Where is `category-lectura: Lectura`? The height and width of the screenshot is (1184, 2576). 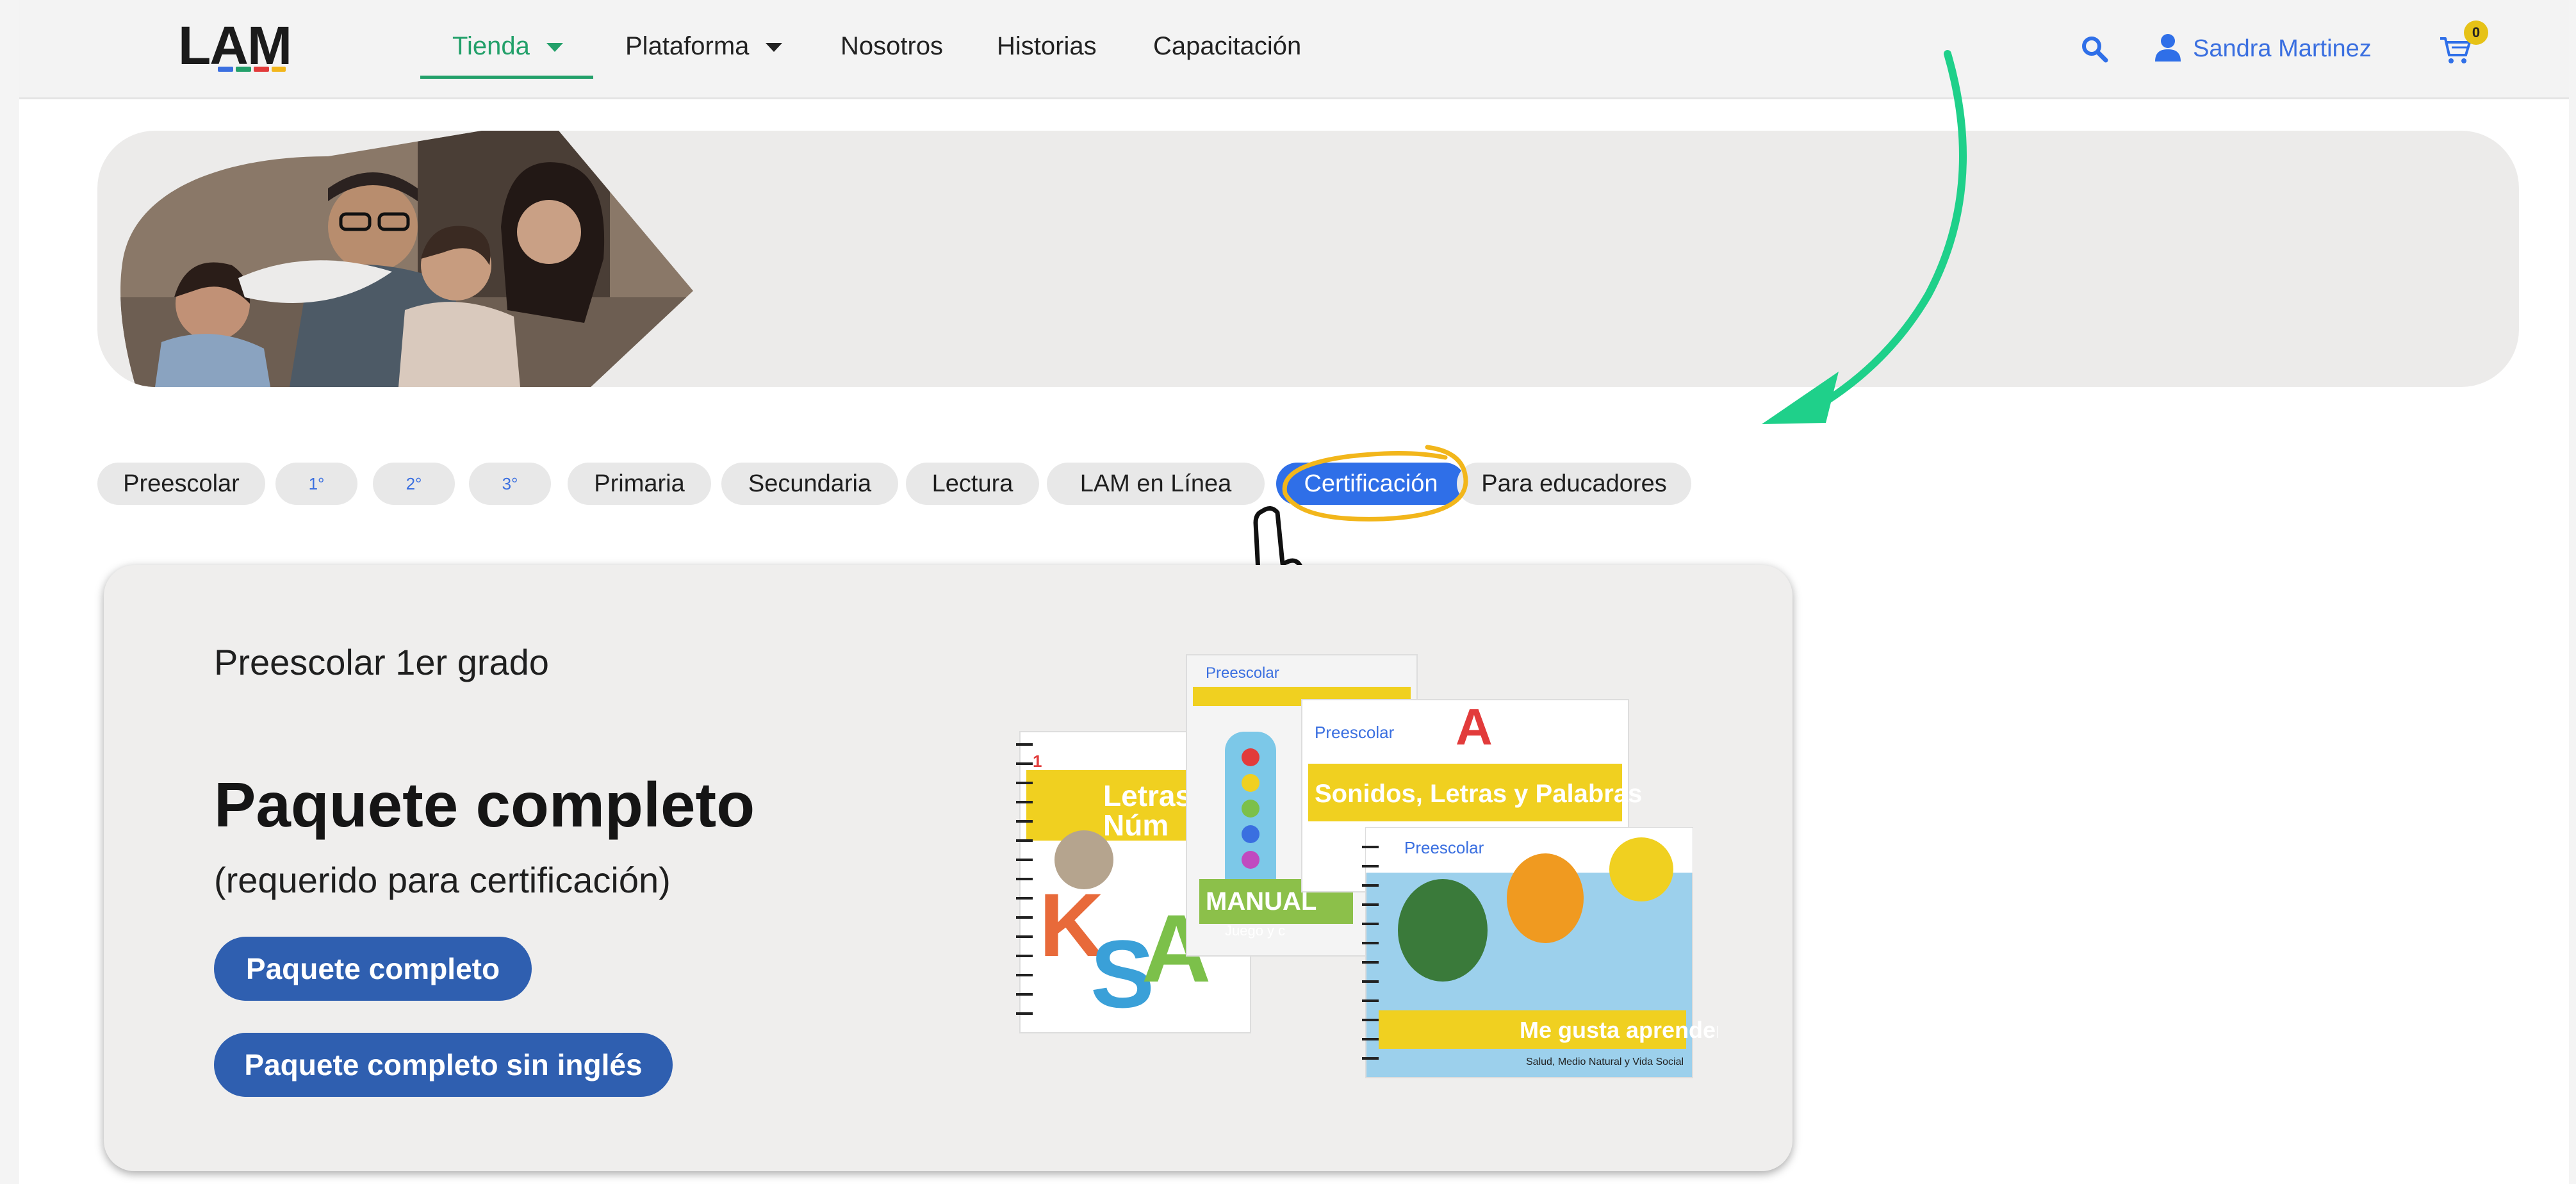
category-lectura: Lectura is located at coordinates (973, 484).